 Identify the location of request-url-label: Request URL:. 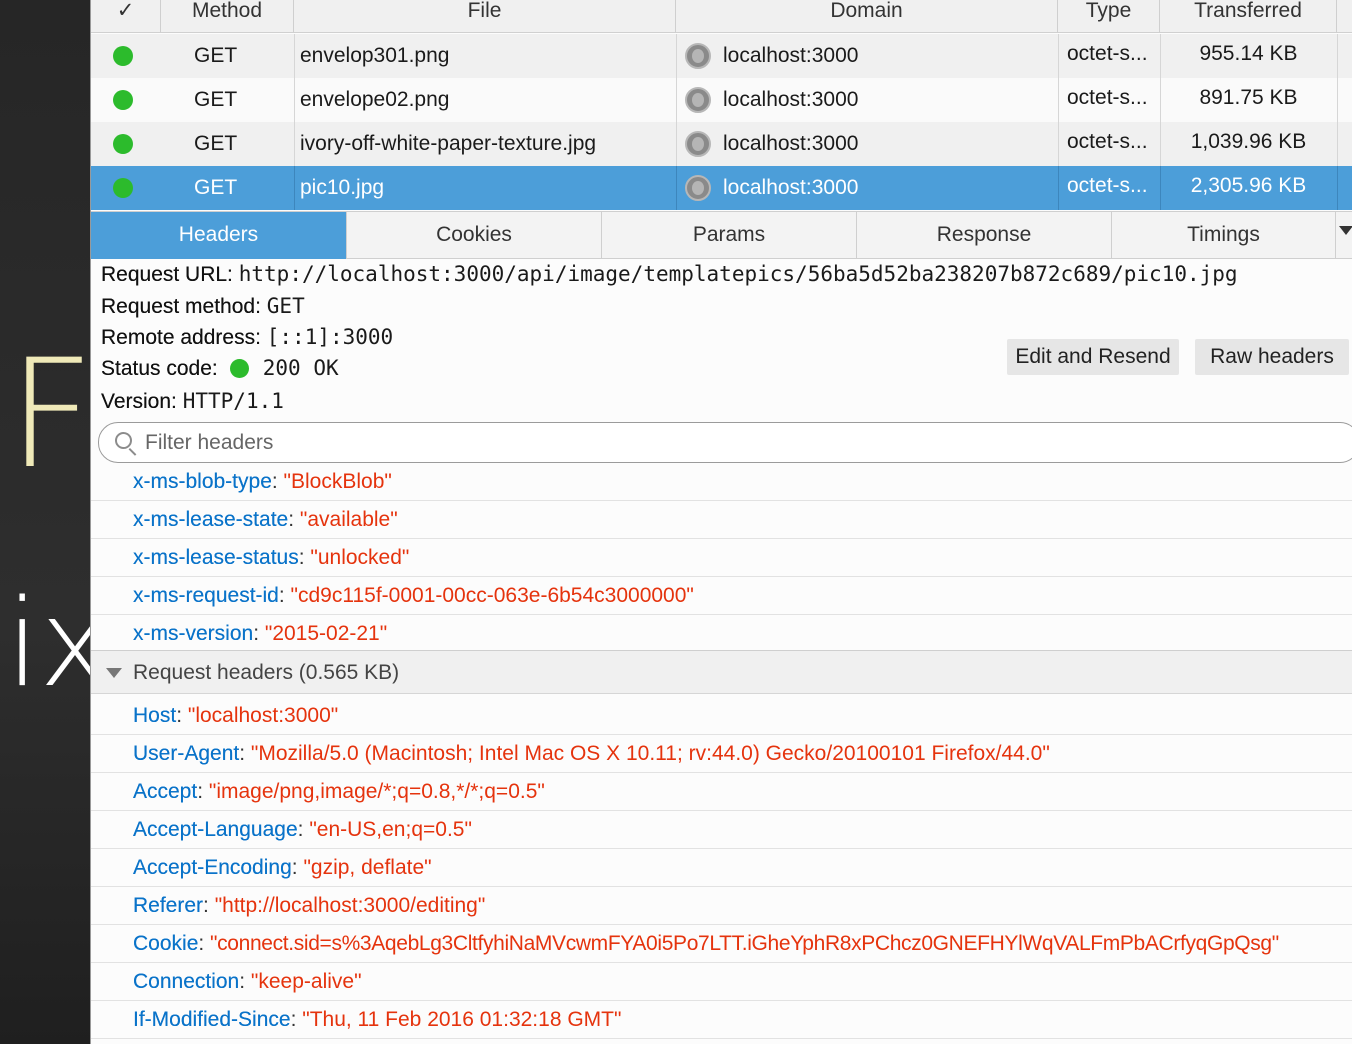
(167, 274).